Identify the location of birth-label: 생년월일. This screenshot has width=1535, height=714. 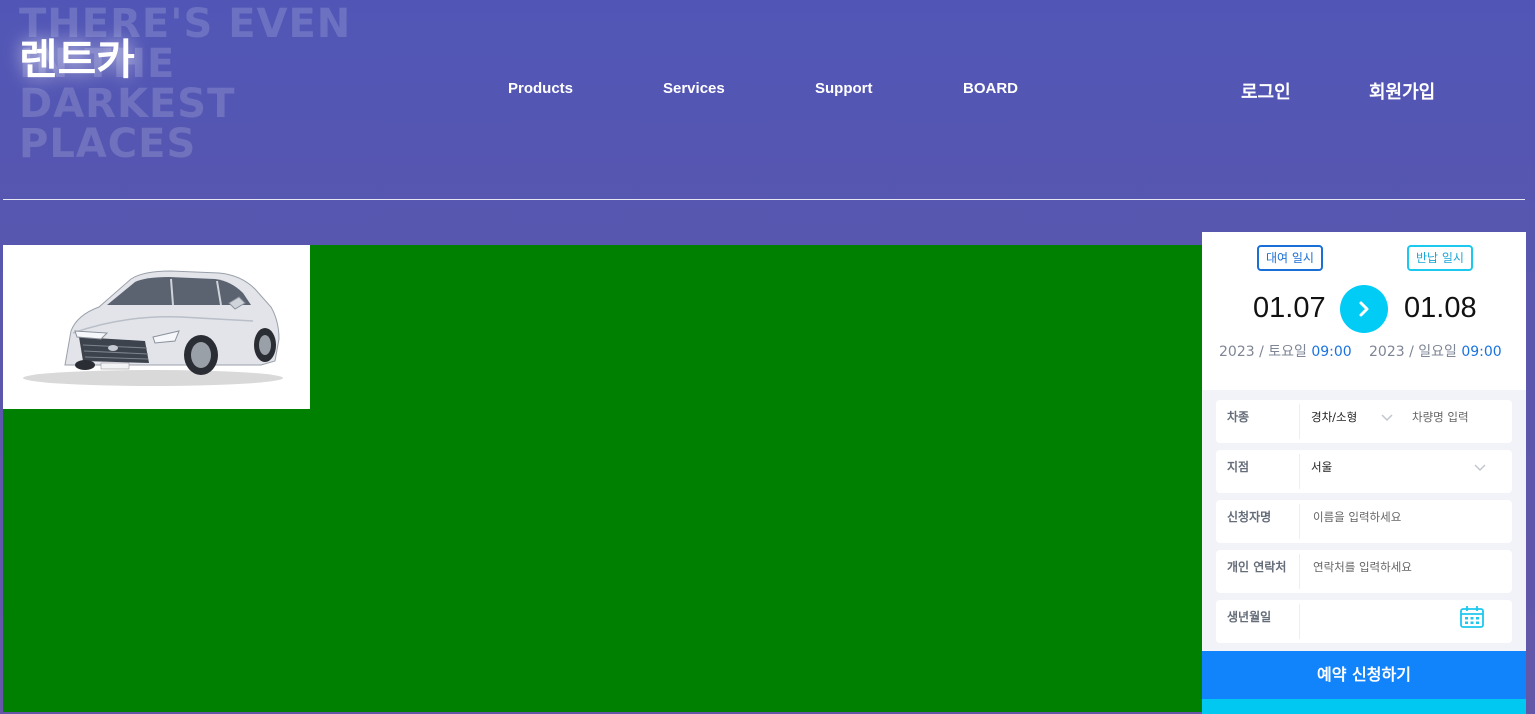
(1249, 617).